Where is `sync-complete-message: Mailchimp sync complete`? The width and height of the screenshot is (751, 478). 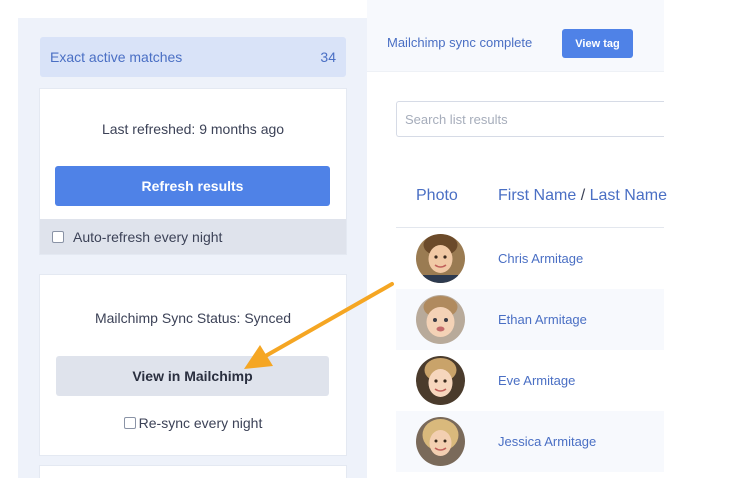
sync-complete-message: Mailchimp sync complete is located at coordinates (460, 42).